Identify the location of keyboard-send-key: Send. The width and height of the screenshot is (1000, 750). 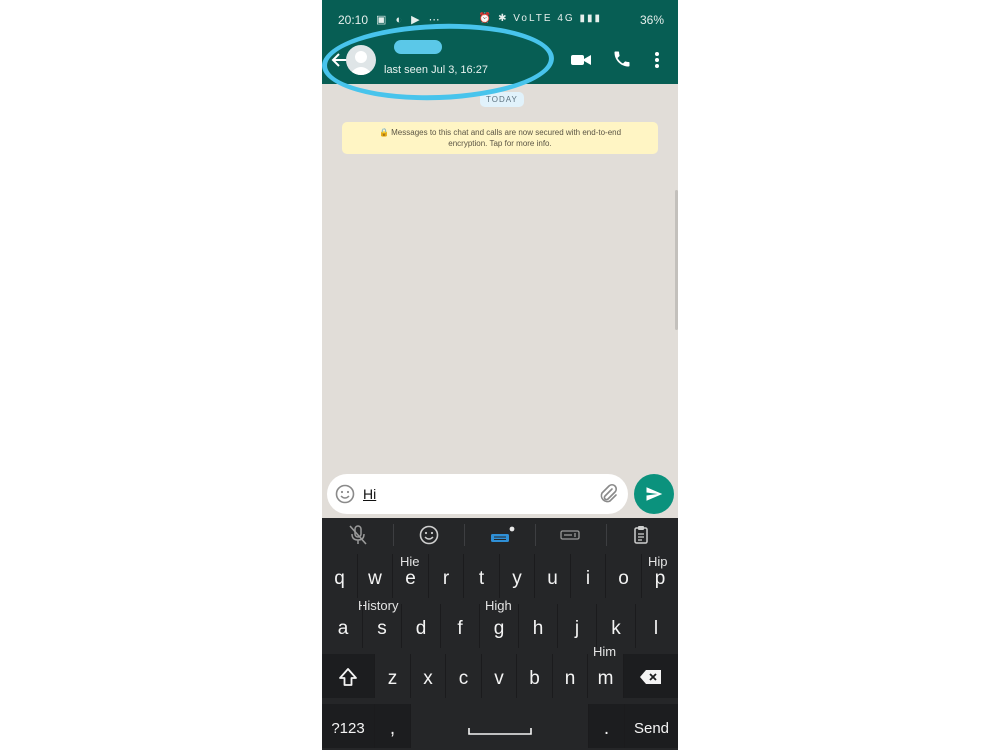
(651, 726).